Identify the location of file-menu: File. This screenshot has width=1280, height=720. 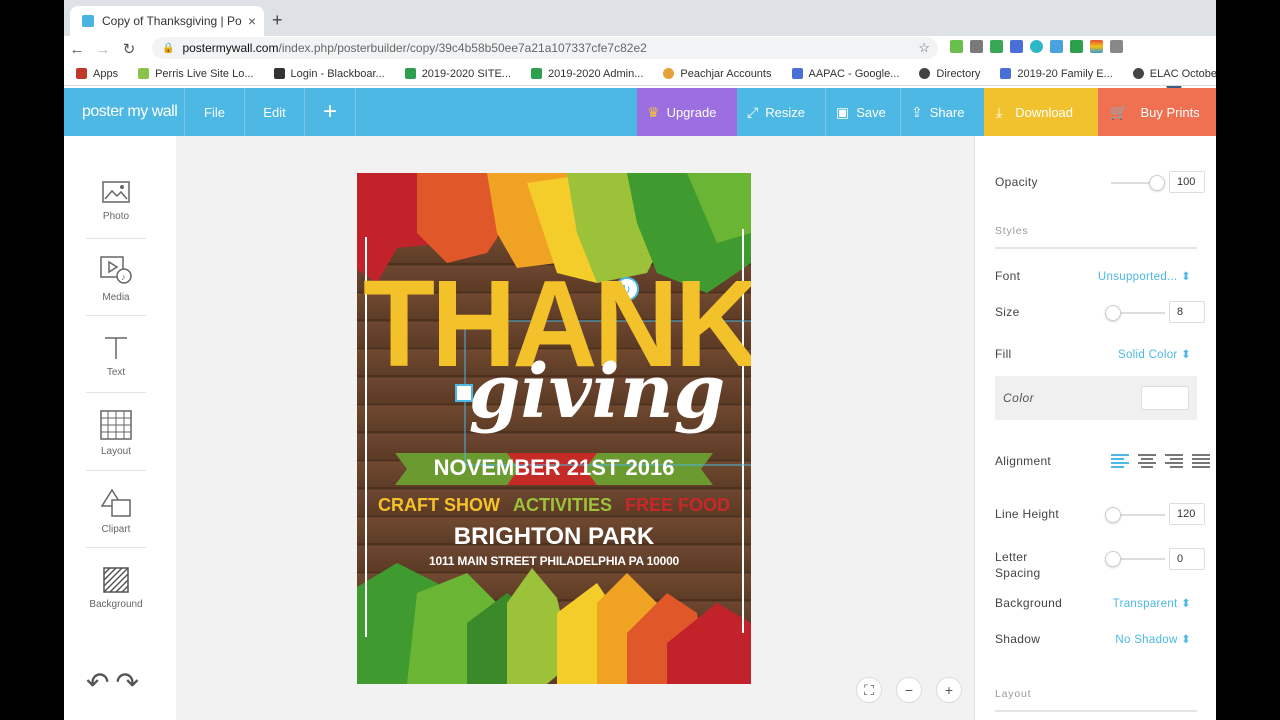
(214, 112).